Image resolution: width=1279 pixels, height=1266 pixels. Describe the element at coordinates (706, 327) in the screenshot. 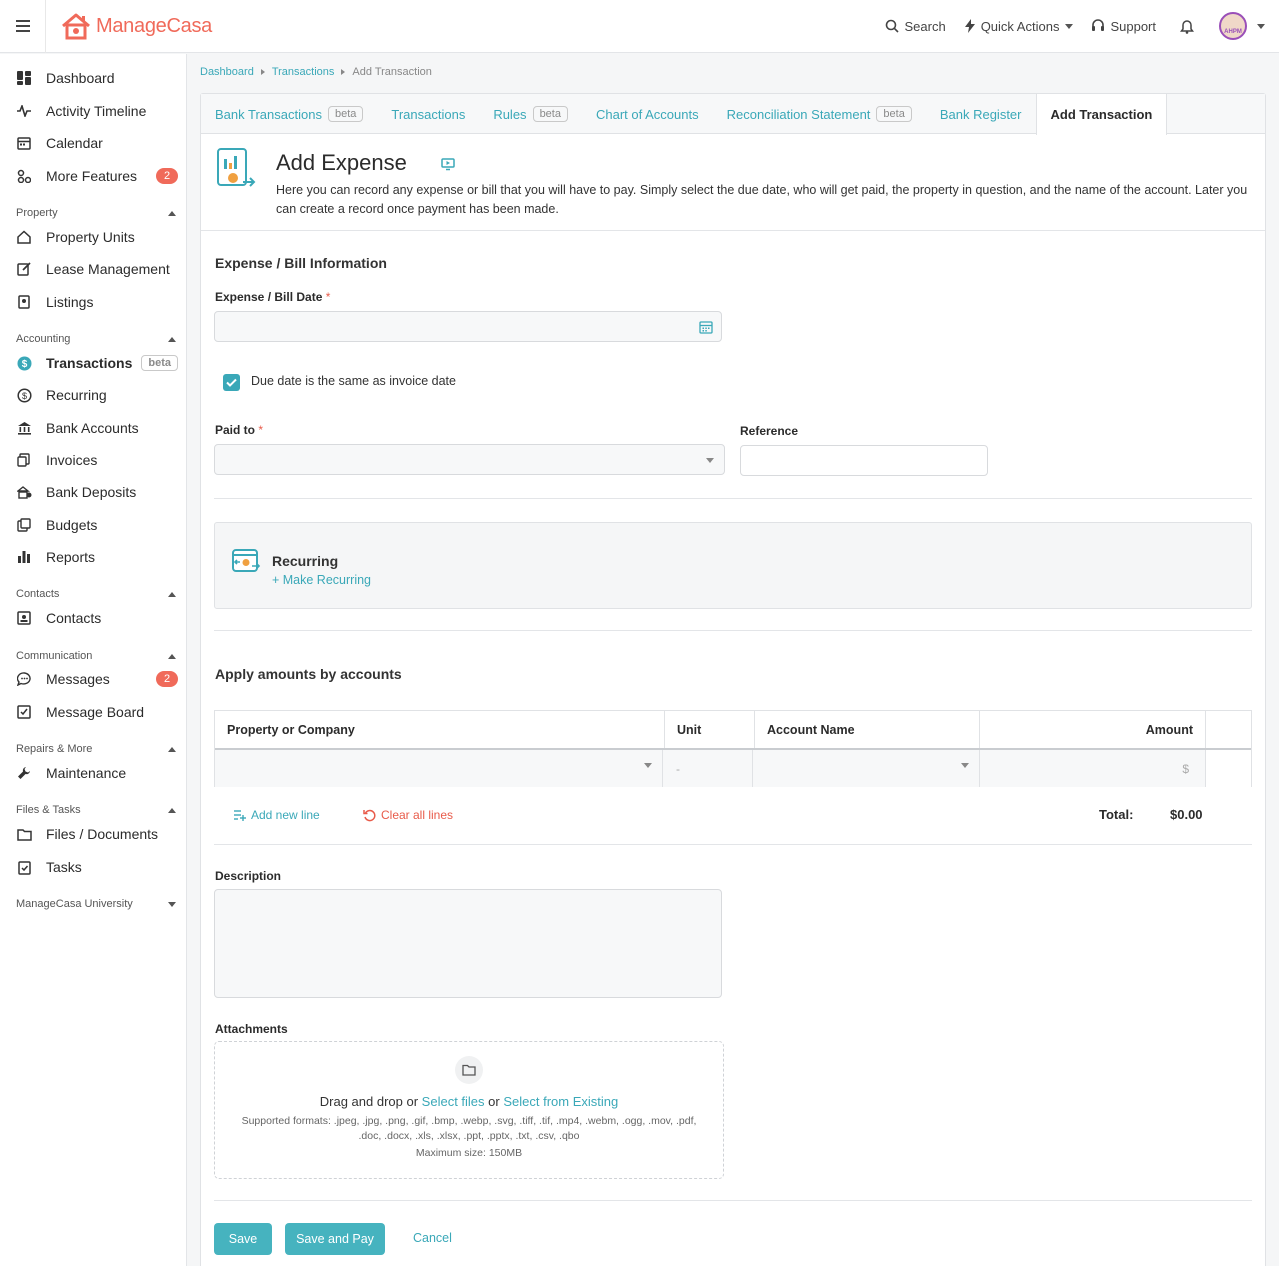

I see `calendar-icon` at that location.